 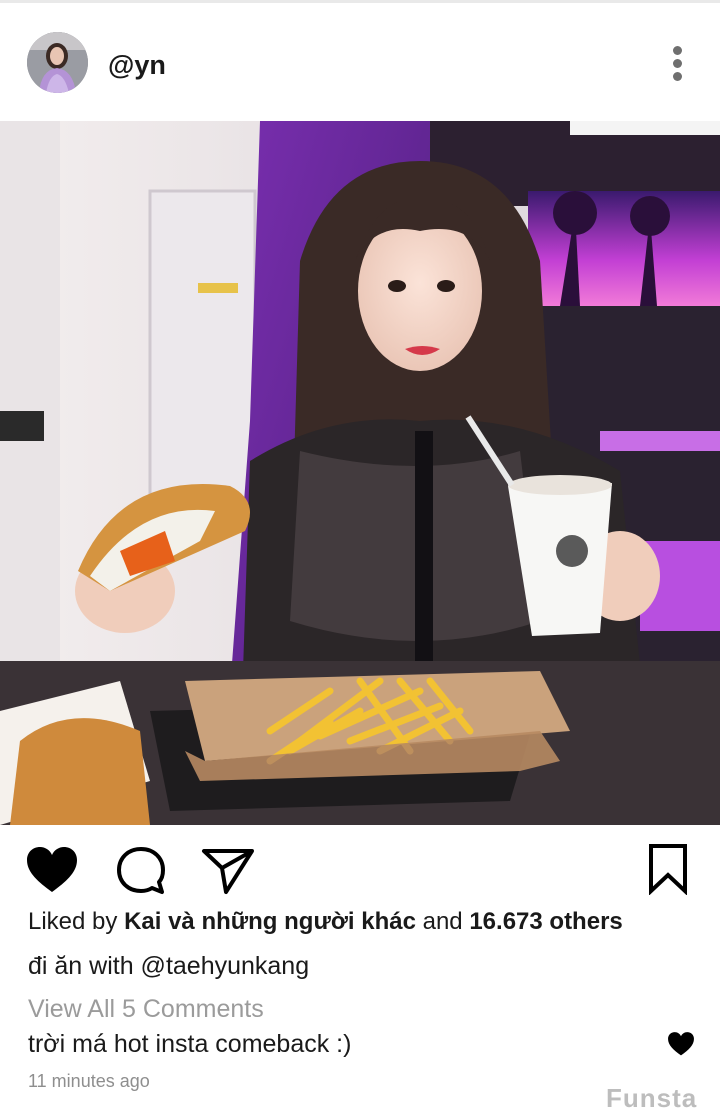 I want to click on avatar, so click(x=57, y=62).